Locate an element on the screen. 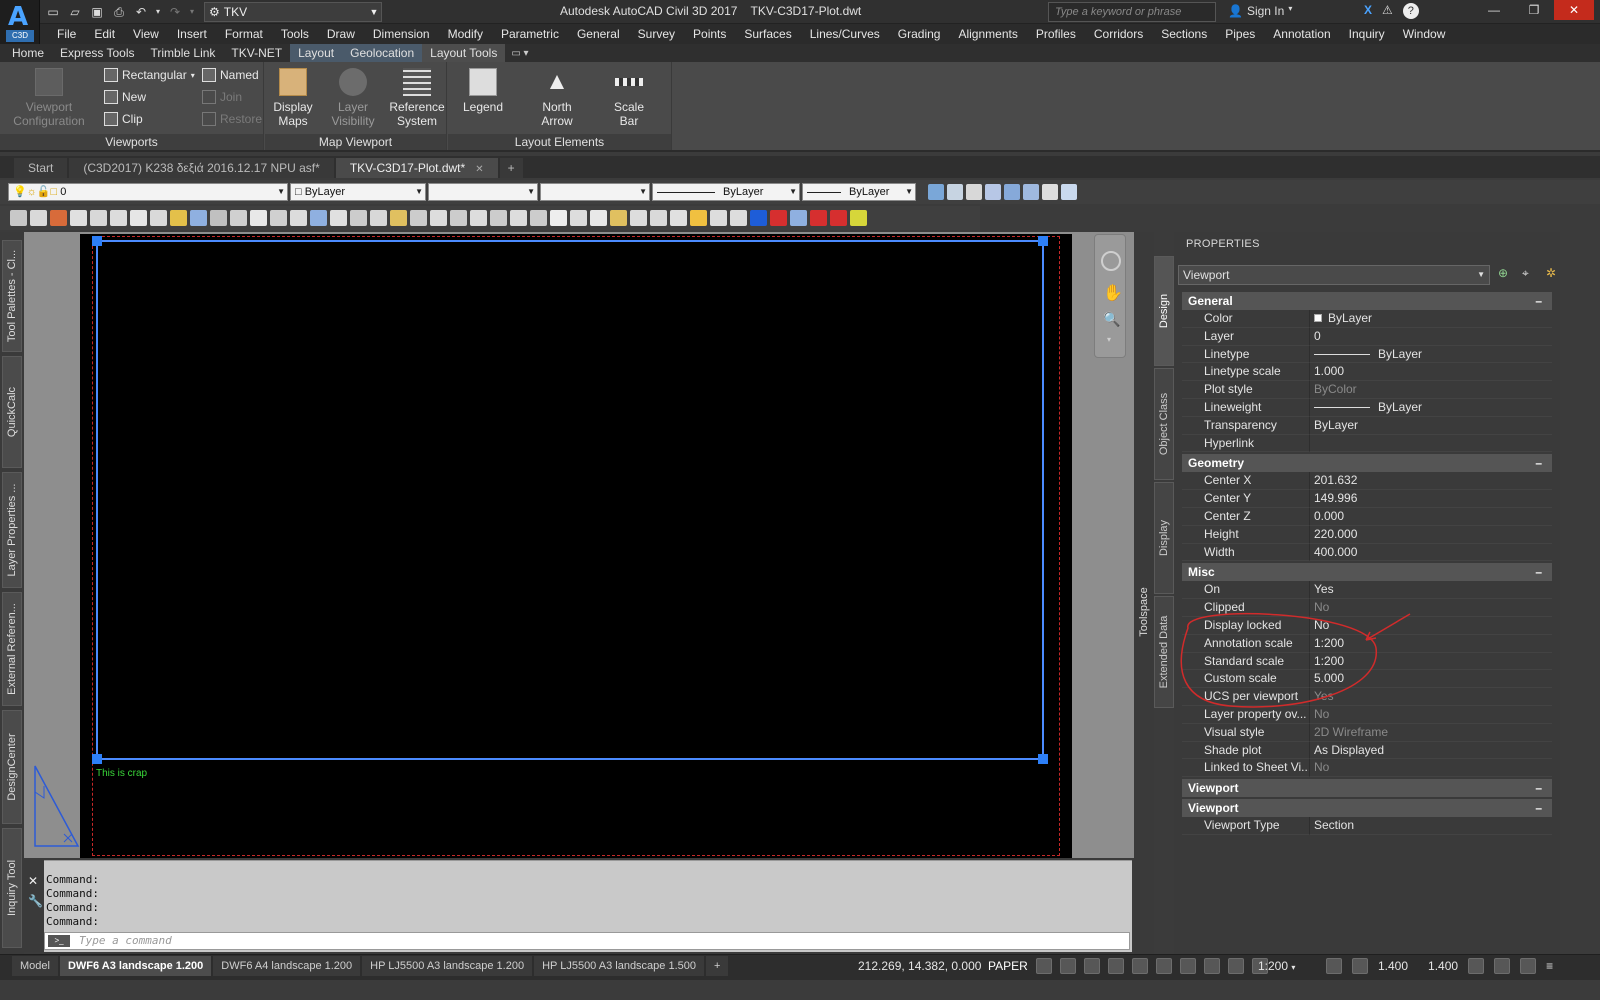 The height and width of the screenshot is (1000, 1600). menu-item-annotation: Annotation is located at coordinates (1301, 34).